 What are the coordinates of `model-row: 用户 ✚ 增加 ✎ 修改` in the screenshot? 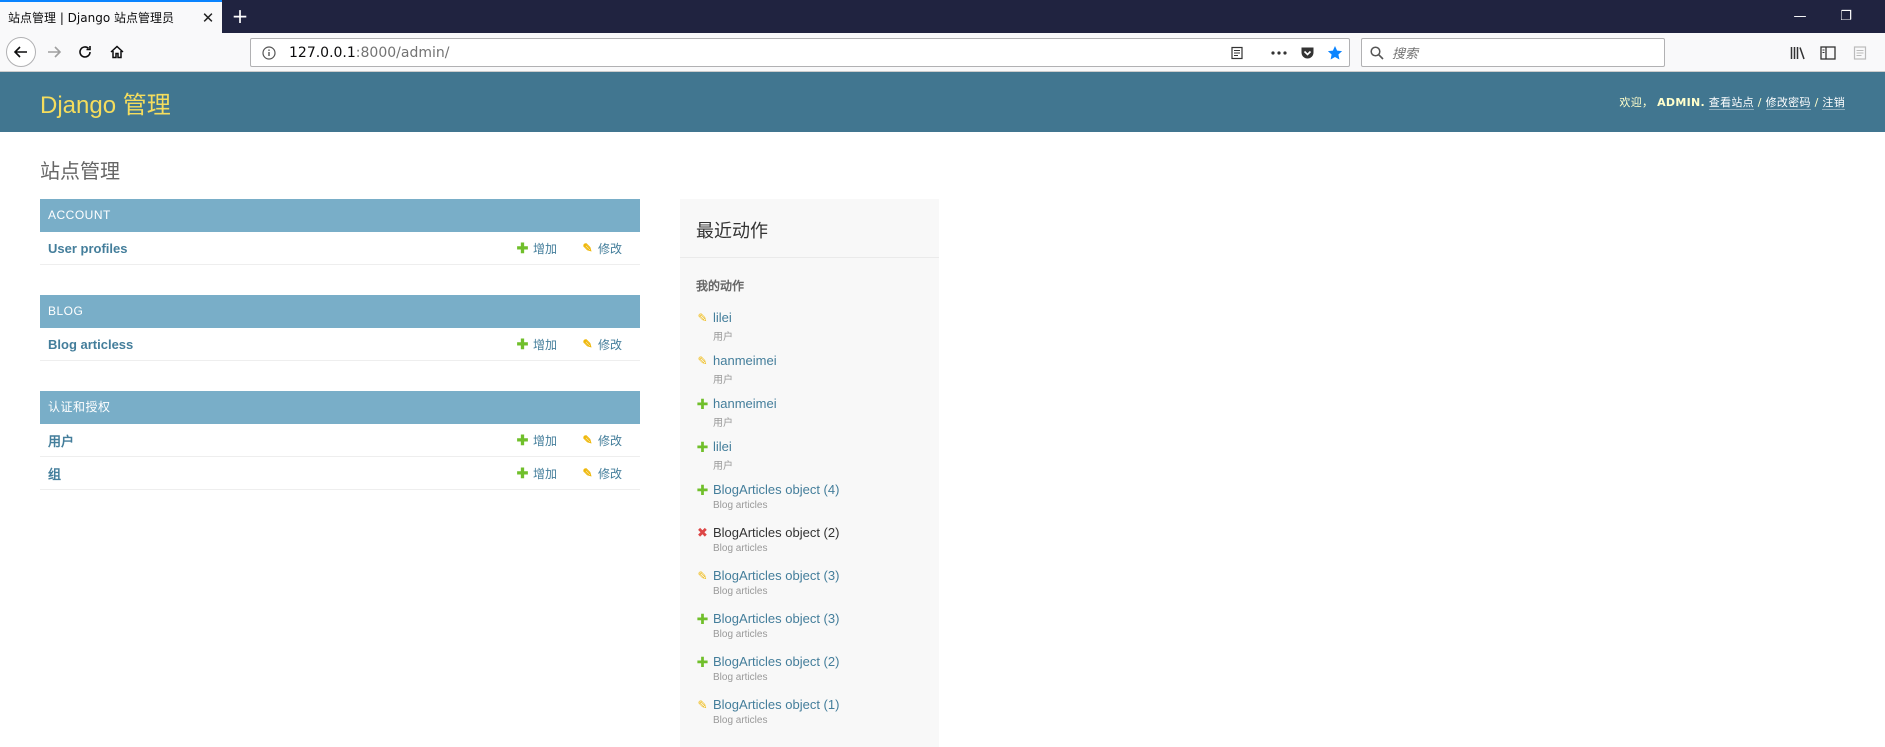 It's located at (340, 440).